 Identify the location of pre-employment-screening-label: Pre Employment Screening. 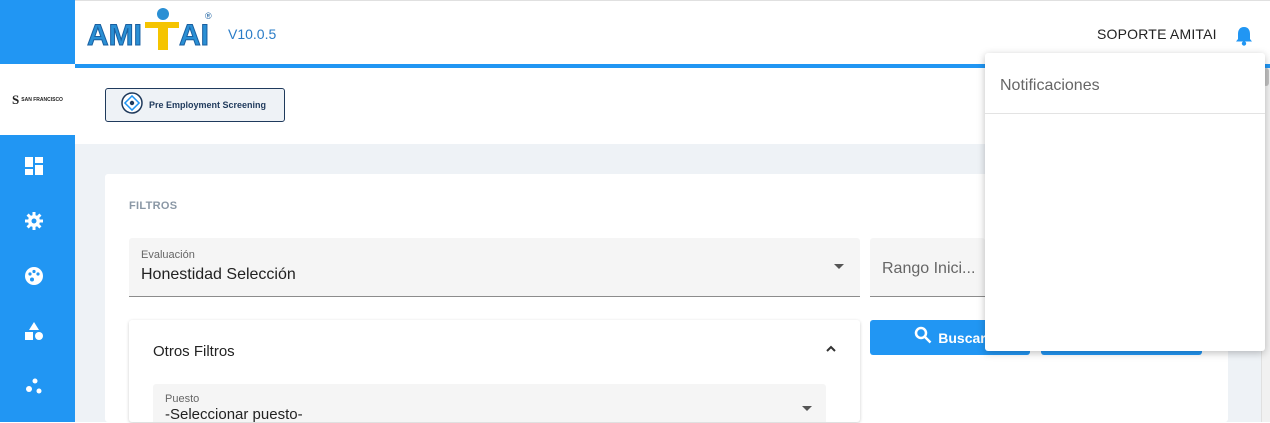
(208, 105).